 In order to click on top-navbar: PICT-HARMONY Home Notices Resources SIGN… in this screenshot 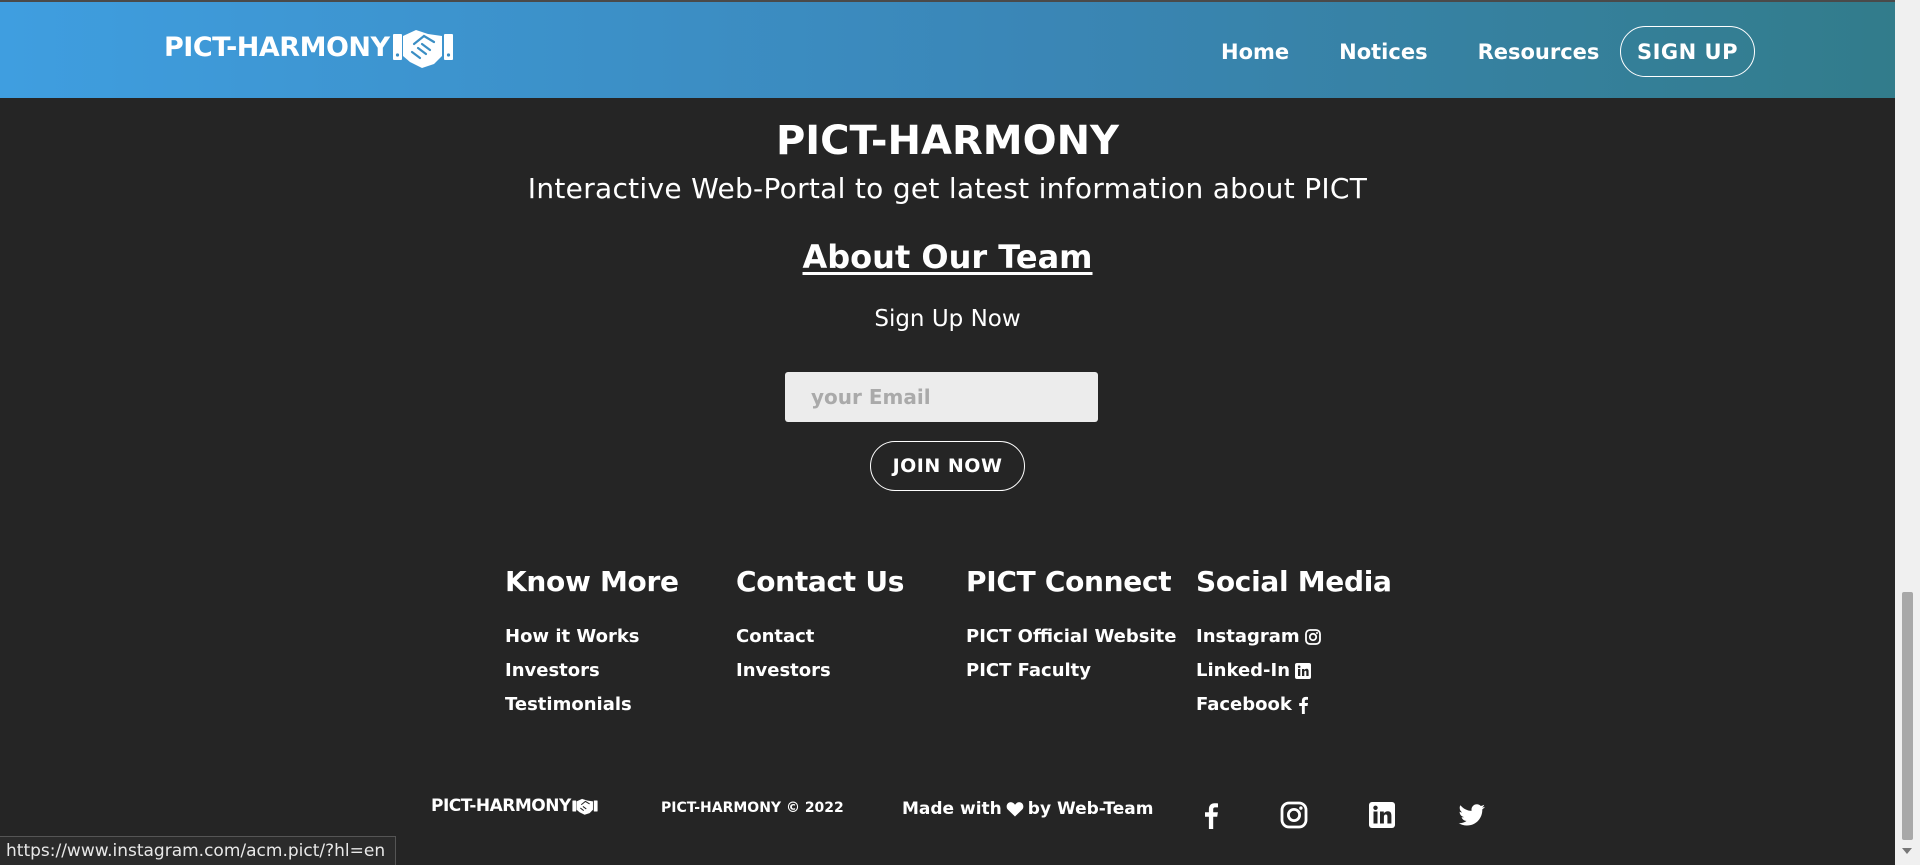, I will do `click(947, 49)`.